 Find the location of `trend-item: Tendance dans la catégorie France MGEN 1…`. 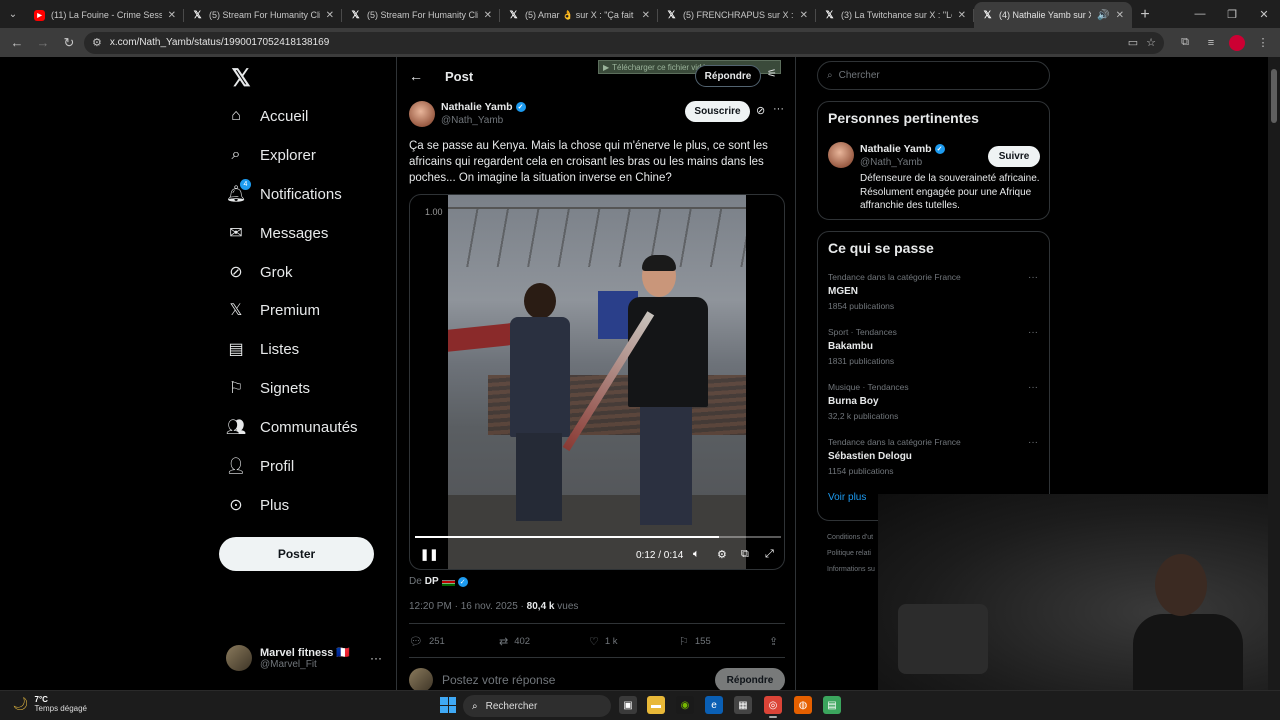

trend-item: Tendance dans la catégorie France MGEN 1… is located at coordinates (935, 295).